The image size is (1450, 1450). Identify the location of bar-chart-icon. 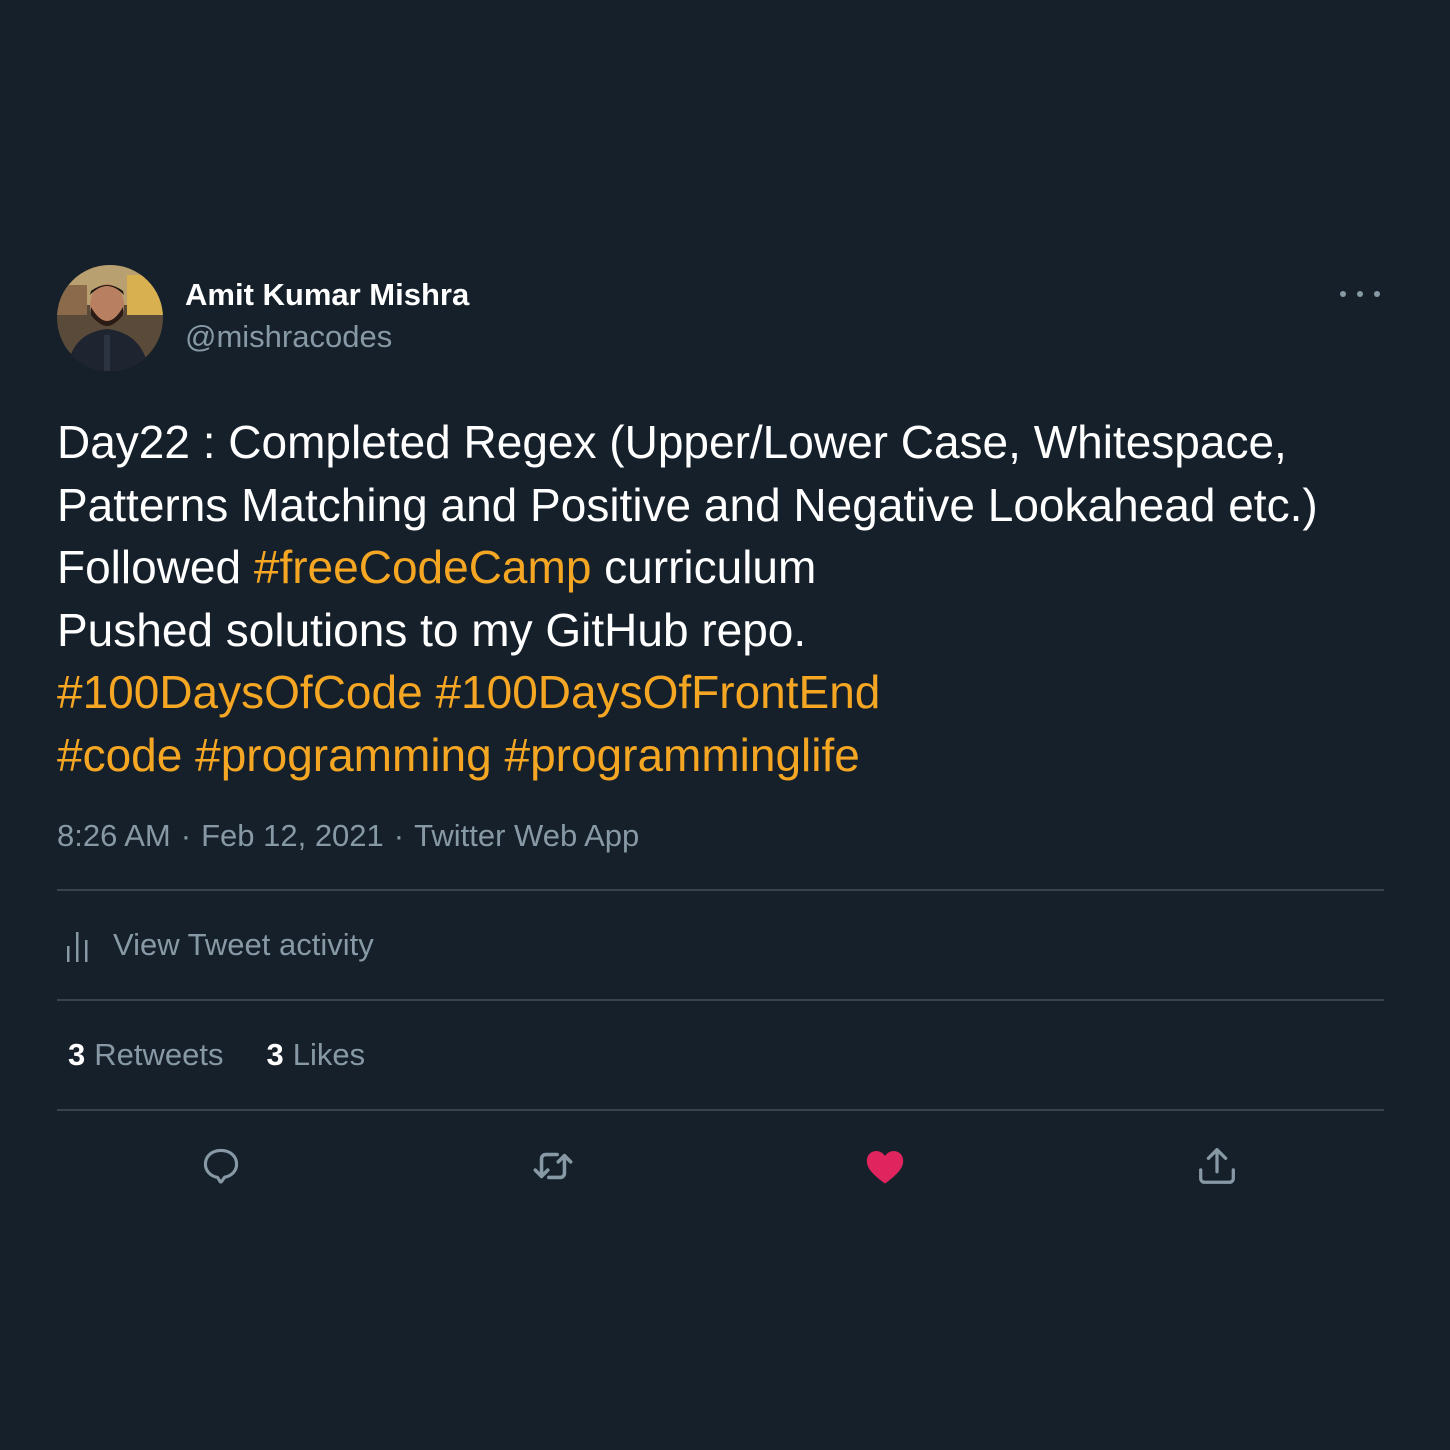
(77, 947).